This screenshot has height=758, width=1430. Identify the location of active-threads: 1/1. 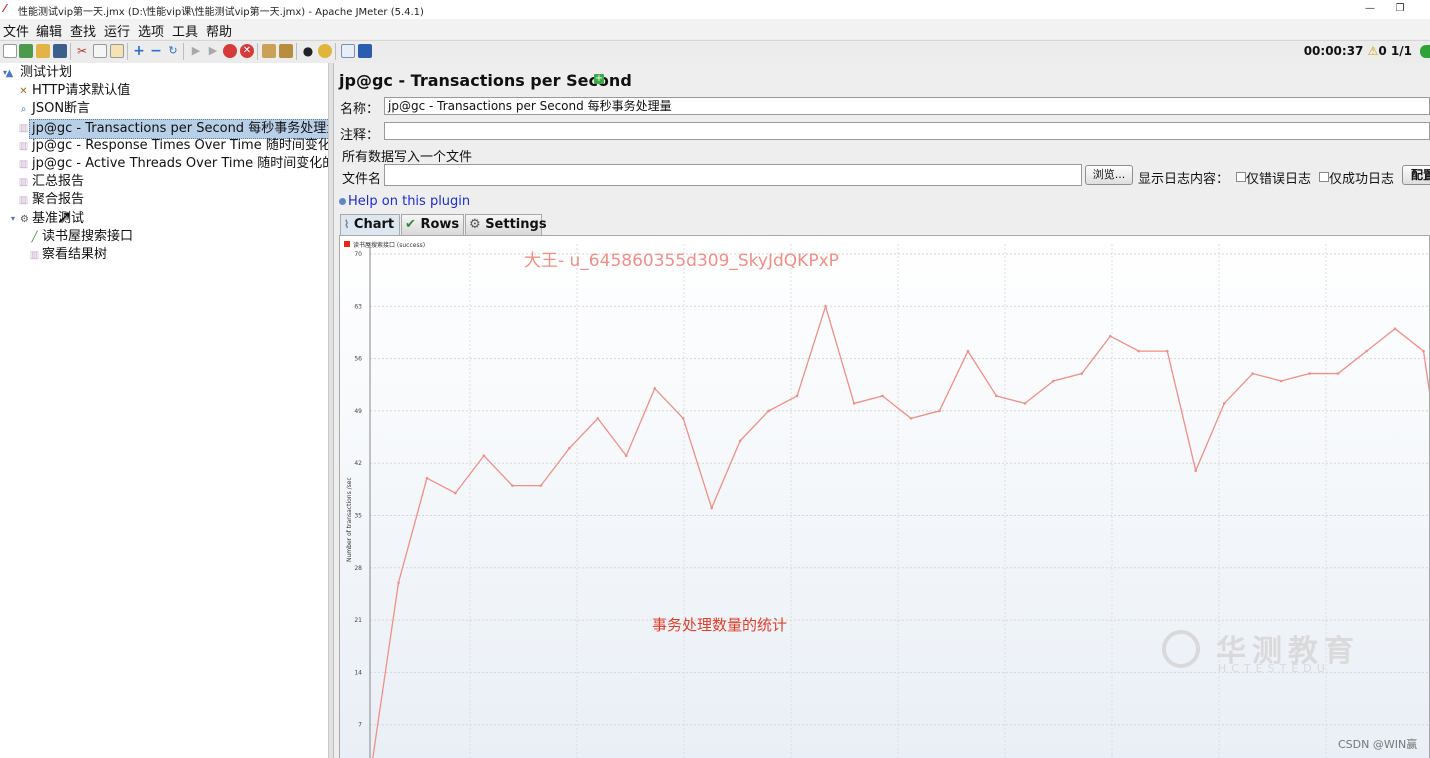
(1401, 51).